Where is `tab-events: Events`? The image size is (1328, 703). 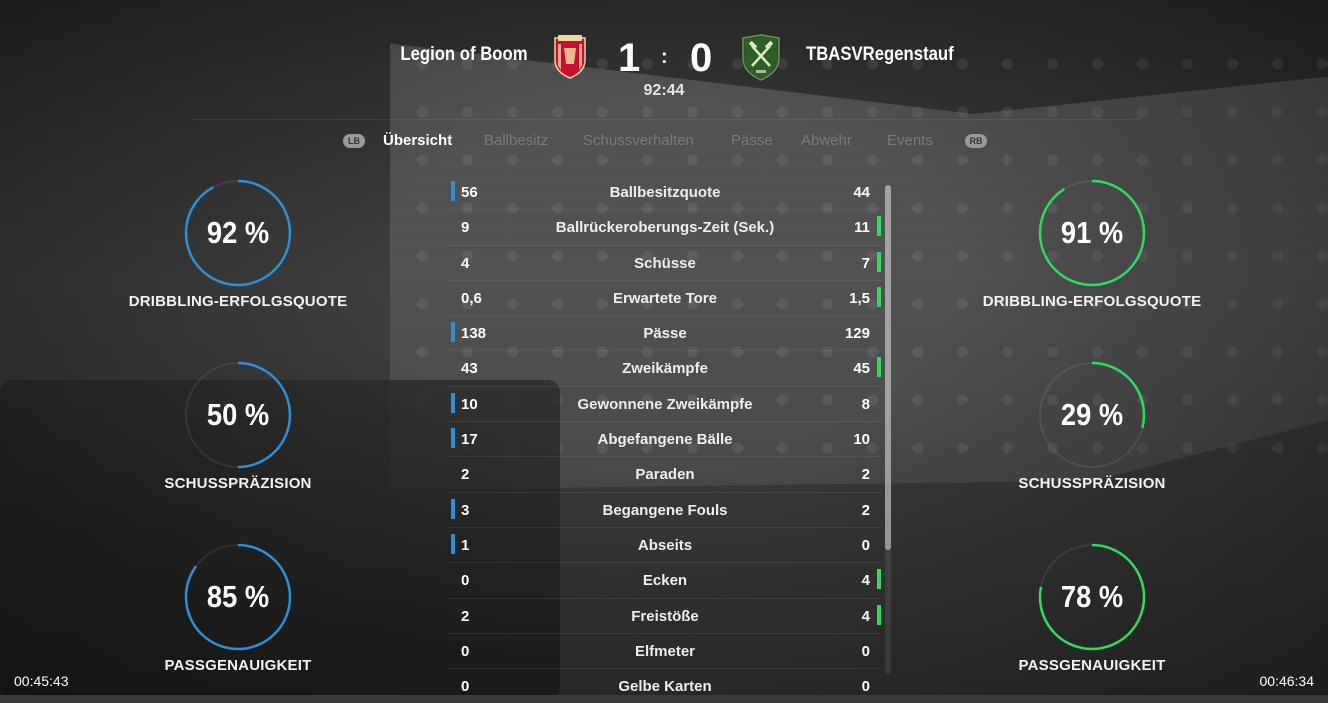
tab-events: Events is located at coordinates (910, 140).